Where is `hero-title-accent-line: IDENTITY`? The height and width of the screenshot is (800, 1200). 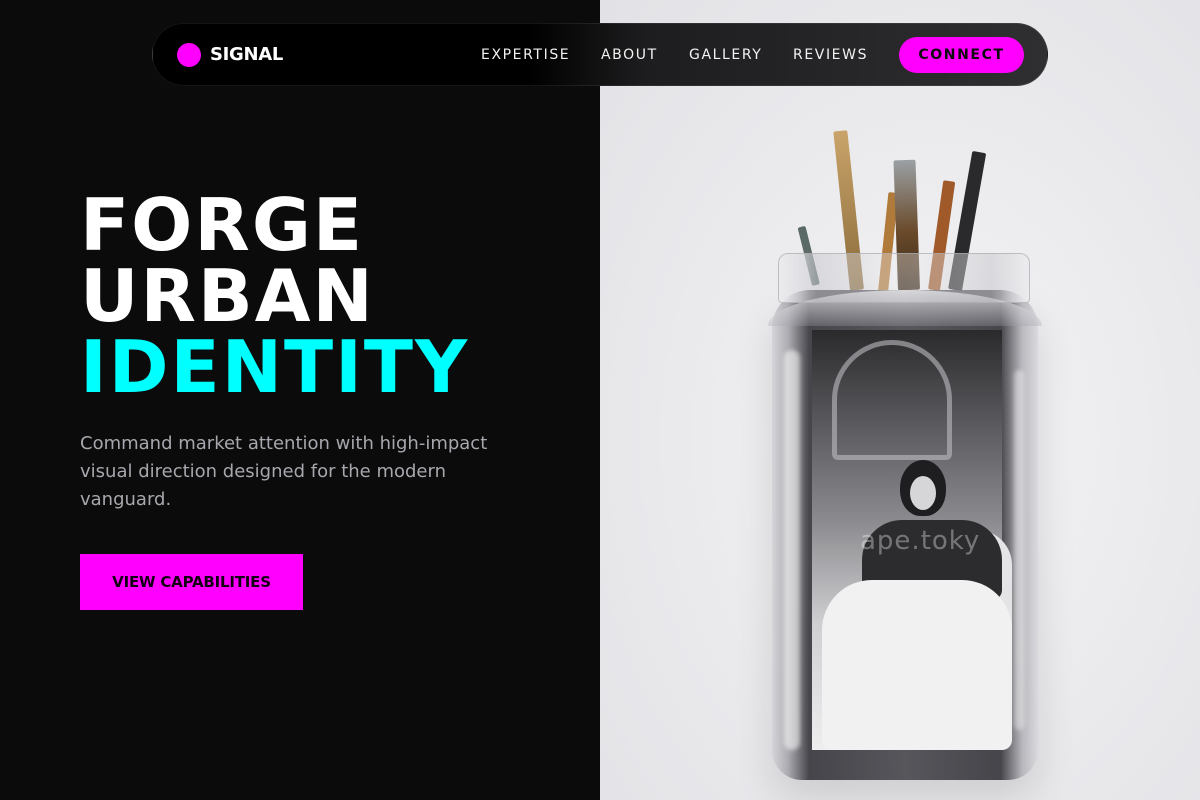
hero-title-accent-line: IDENTITY is located at coordinates (275, 367).